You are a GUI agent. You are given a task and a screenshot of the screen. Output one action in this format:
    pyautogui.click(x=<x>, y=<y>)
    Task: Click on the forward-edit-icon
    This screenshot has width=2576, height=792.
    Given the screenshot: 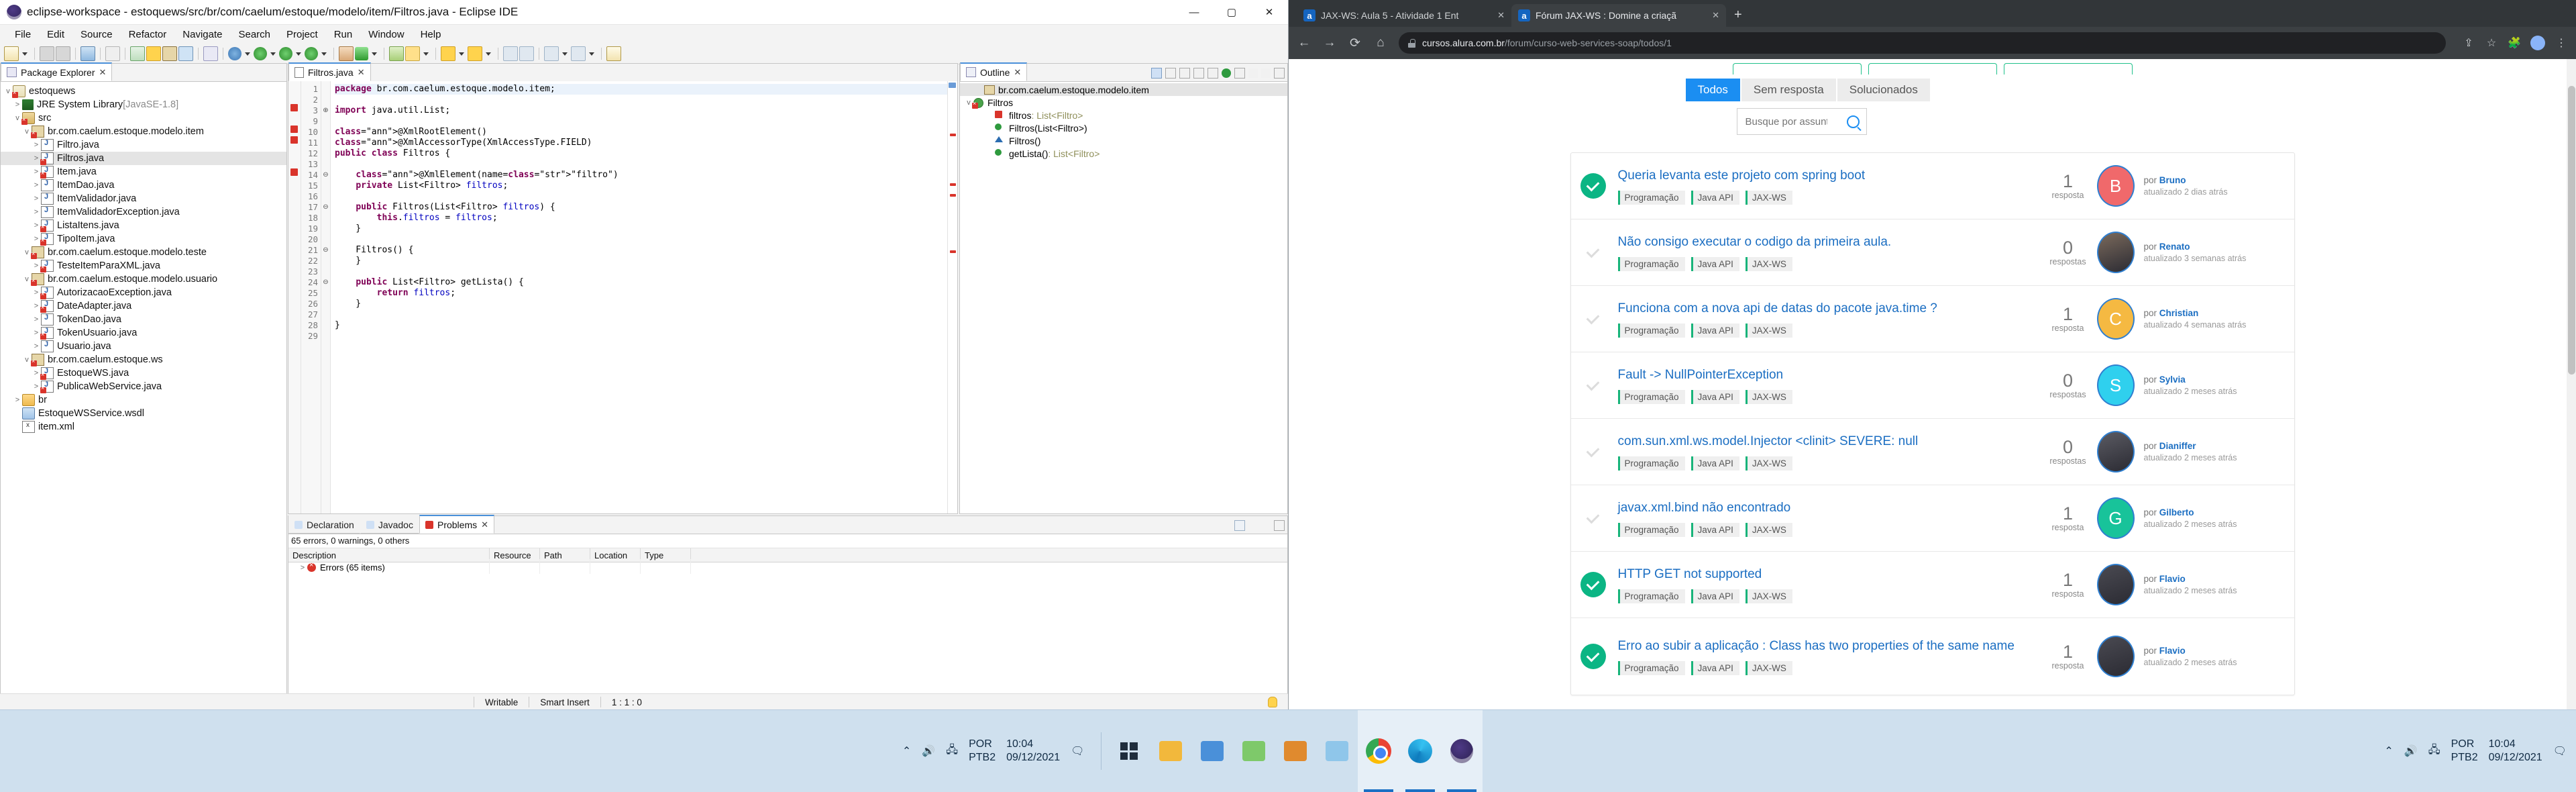 What is the action you would take?
    pyautogui.click(x=526, y=53)
    